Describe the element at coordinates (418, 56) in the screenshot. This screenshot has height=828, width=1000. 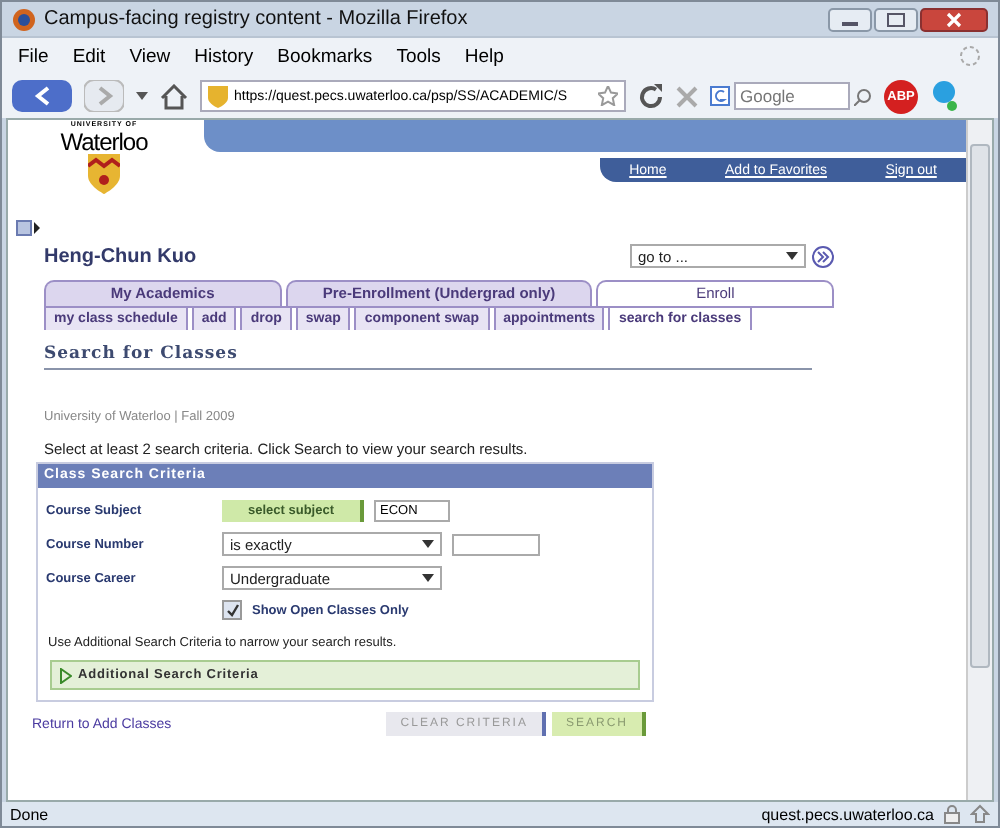
I see `menu-item: Tools` at that location.